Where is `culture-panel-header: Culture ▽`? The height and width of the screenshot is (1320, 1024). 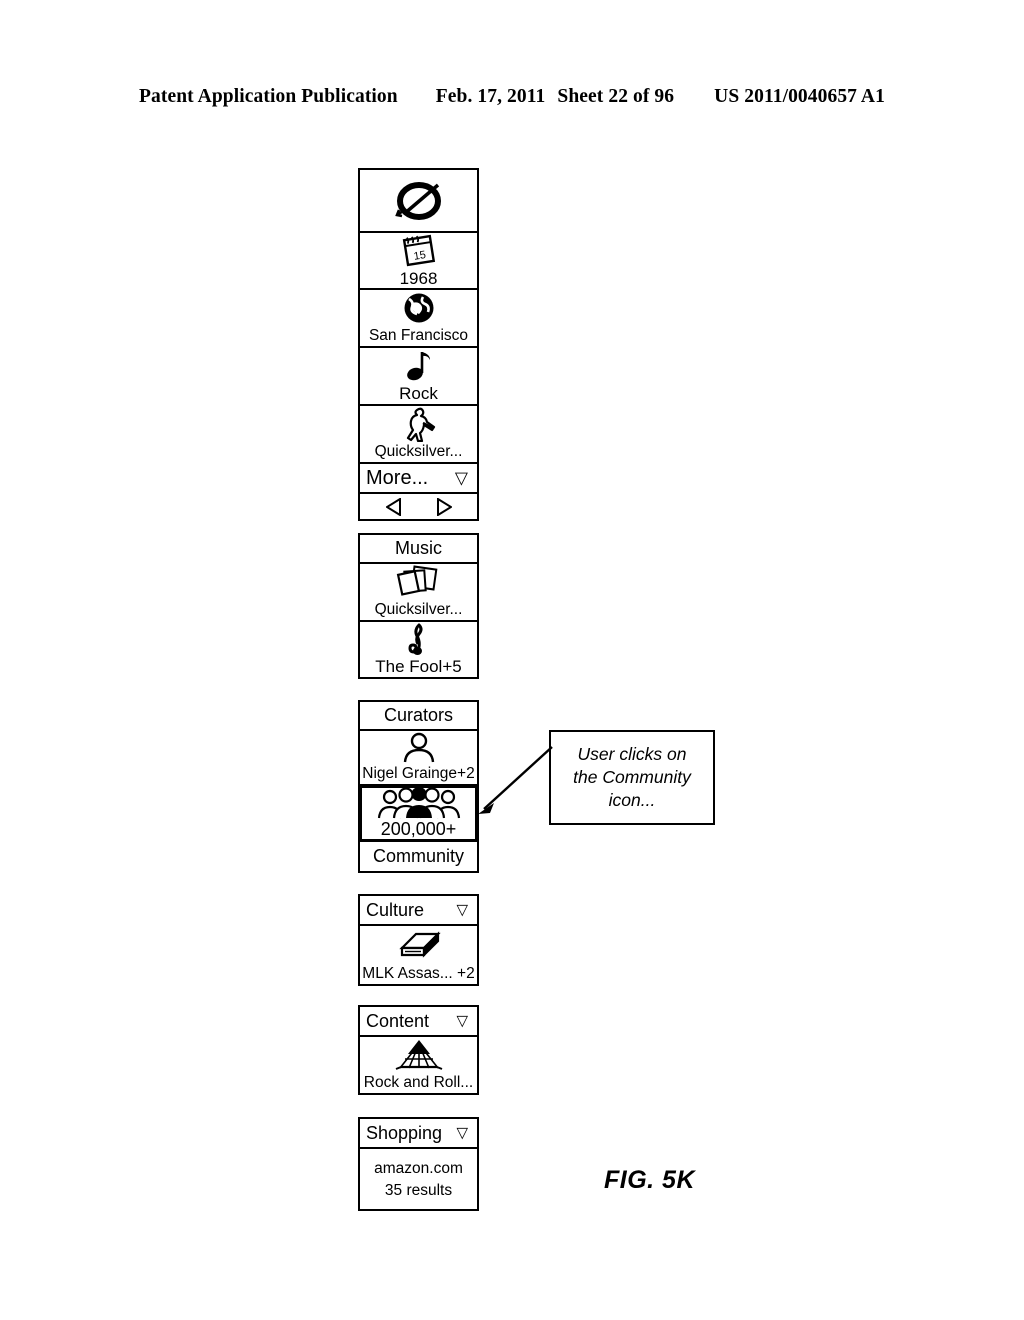
culture-panel-header: Culture ▽ is located at coordinates (418, 911).